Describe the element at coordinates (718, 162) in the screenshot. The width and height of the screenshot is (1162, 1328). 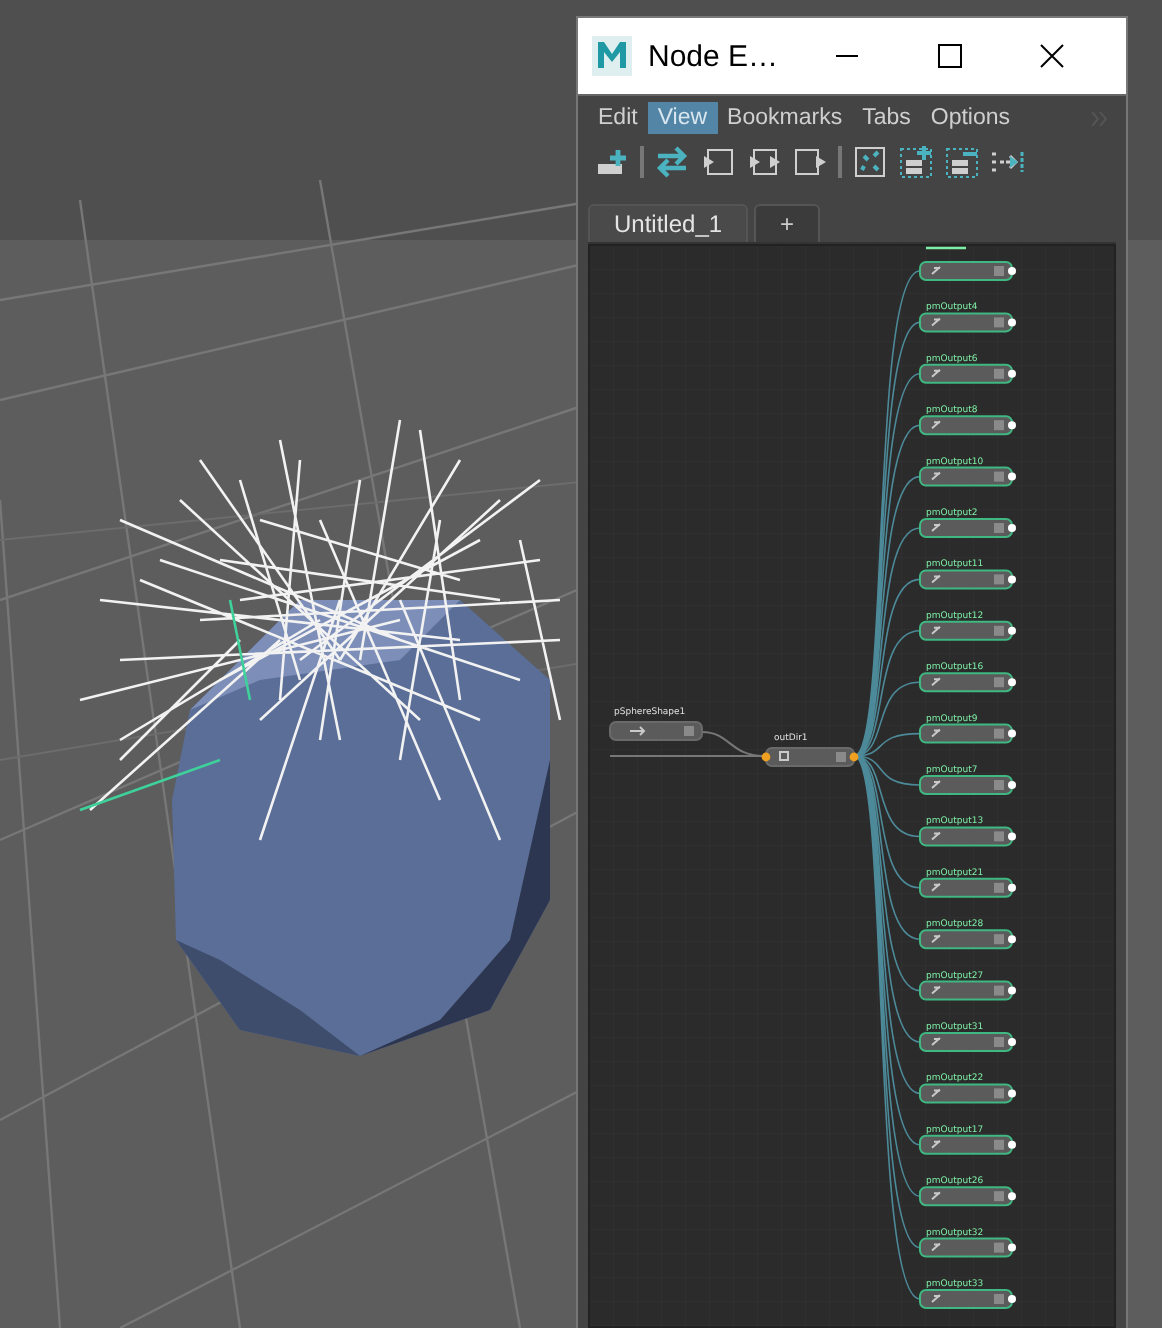
I see `input-connections-icon` at that location.